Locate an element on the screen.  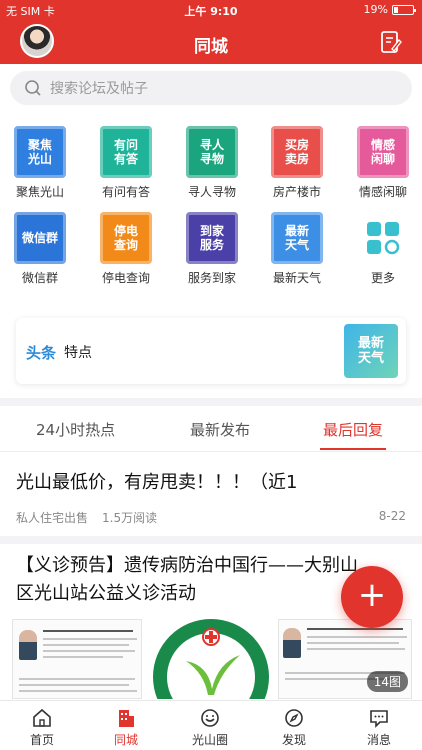
tile-text-line: 寻物 is located at coordinates (211, 159).